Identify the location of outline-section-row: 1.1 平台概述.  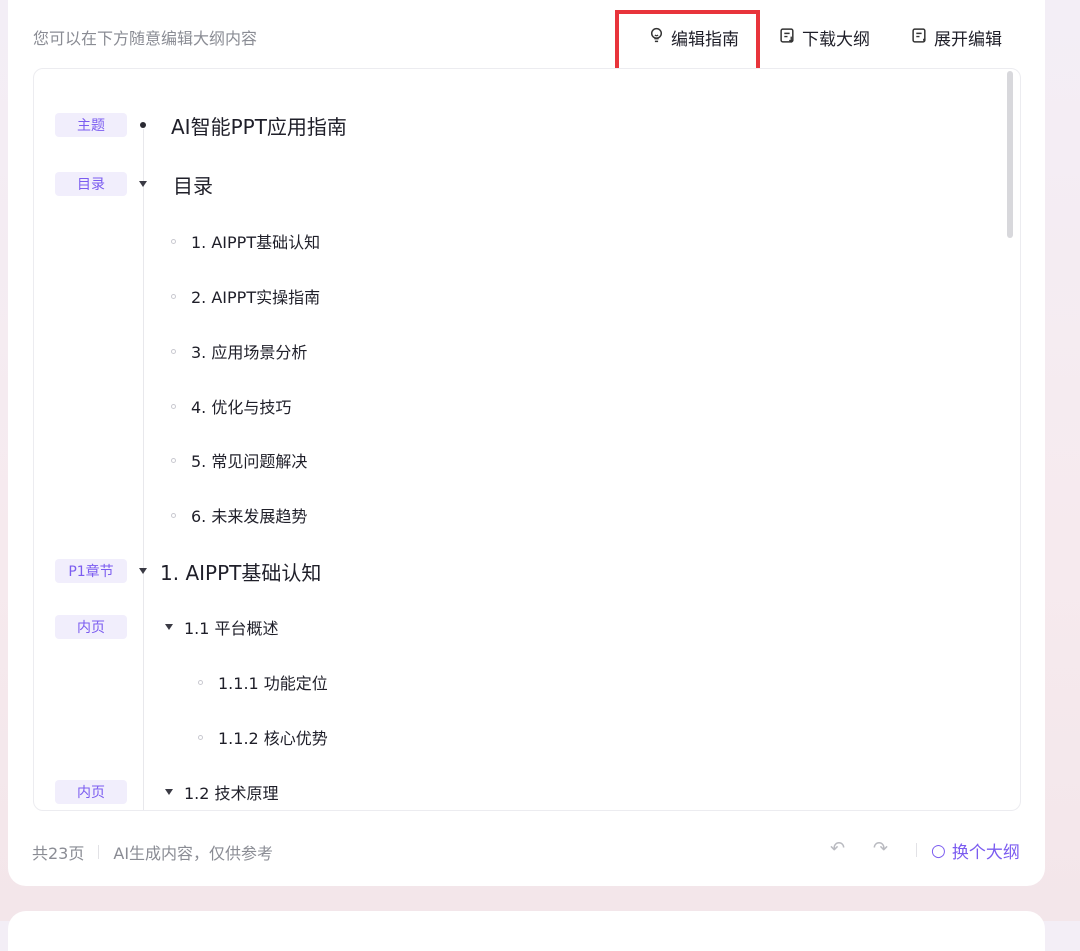
(222, 627).